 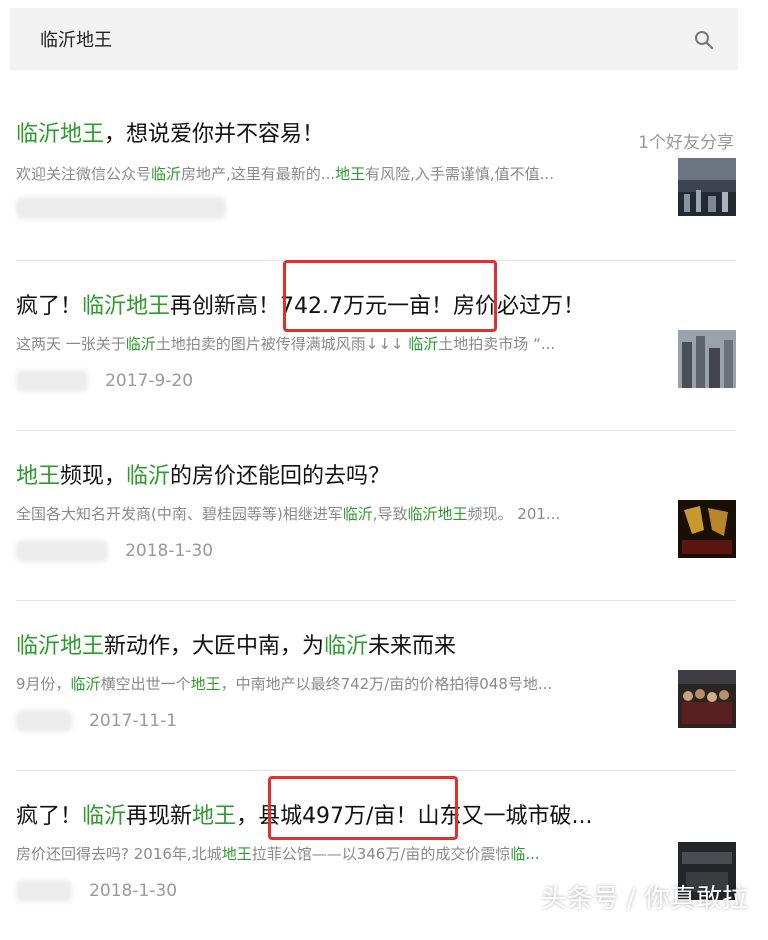 I want to click on search-bar, so click(x=374, y=39).